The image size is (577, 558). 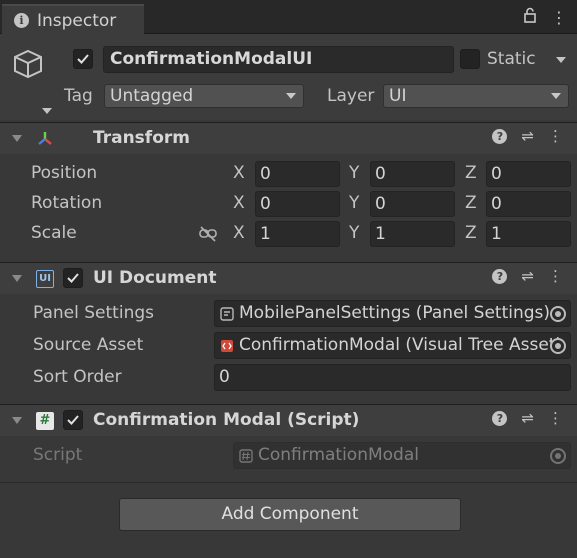 What do you see at coordinates (297, 174) in the screenshot?
I see `position-x-field: 0` at bounding box center [297, 174].